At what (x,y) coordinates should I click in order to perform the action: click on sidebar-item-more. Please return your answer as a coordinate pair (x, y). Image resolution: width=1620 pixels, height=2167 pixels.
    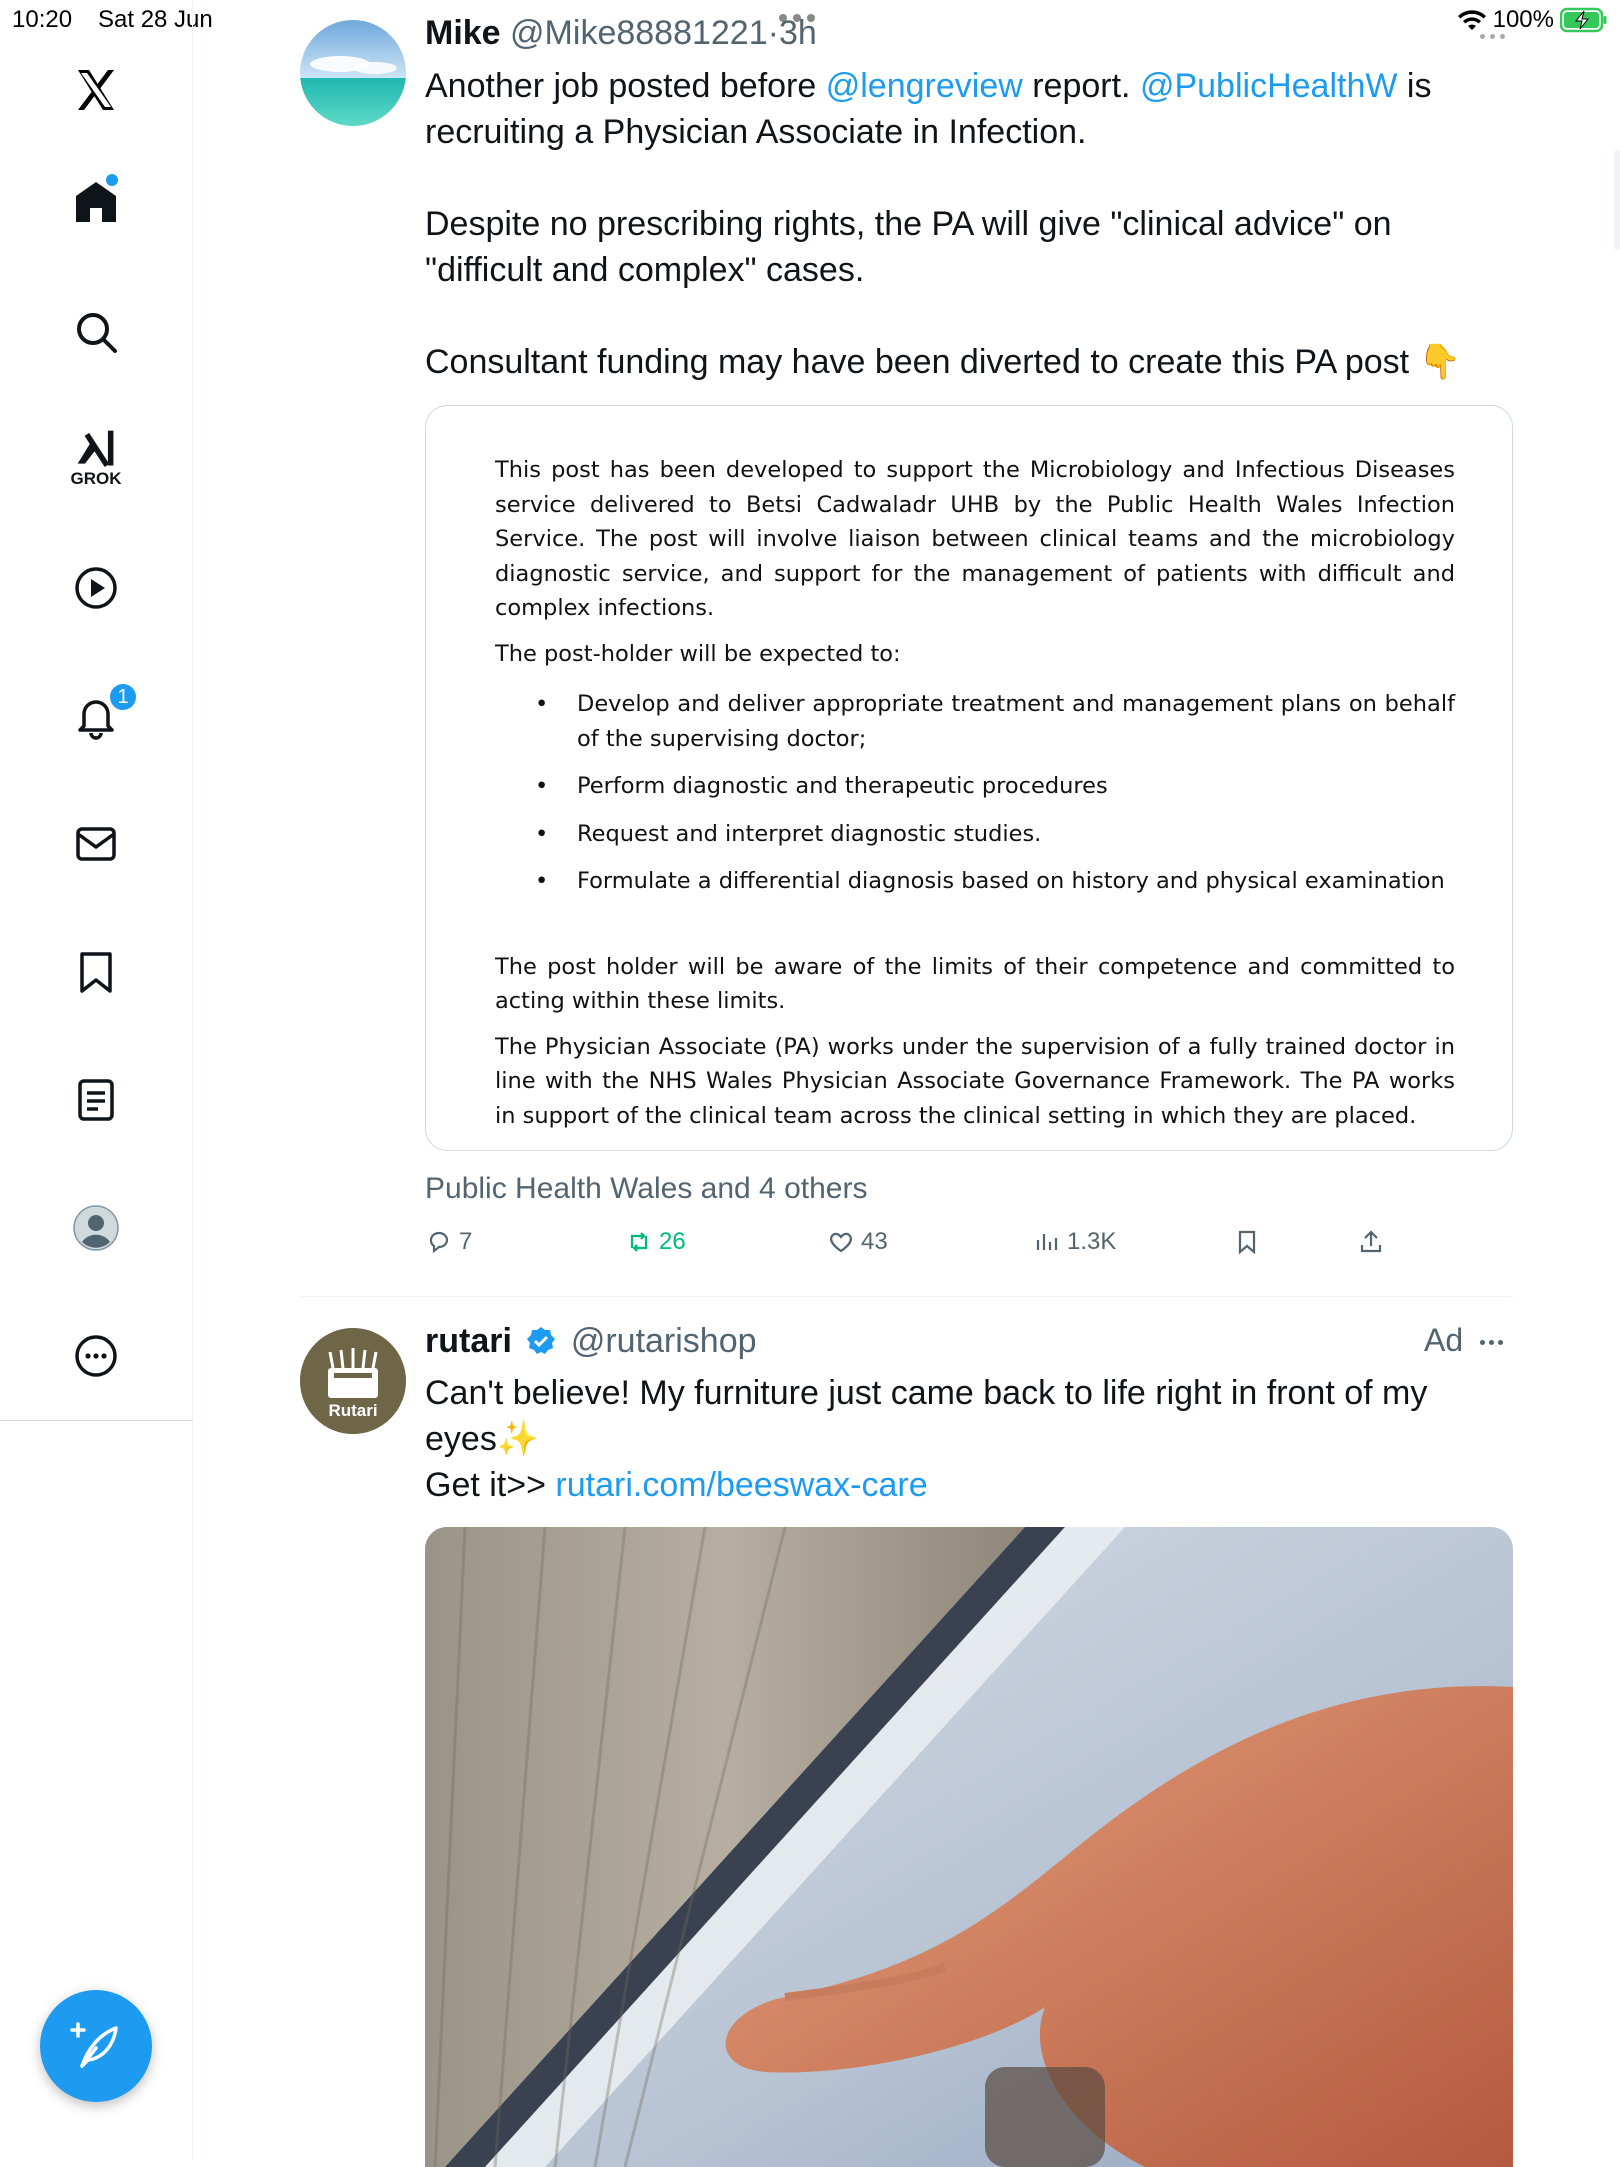
    Looking at the image, I should click on (96, 1356).